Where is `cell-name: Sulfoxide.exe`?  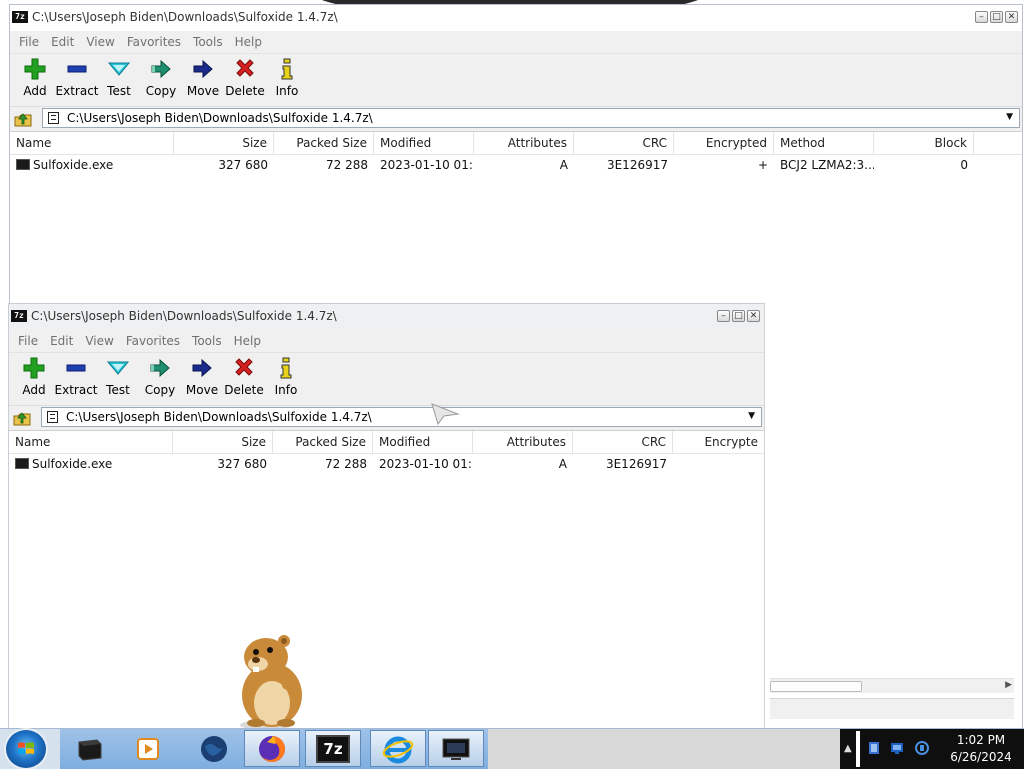
cell-name: Sulfoxide.exe is located at coordinates (92, 165).